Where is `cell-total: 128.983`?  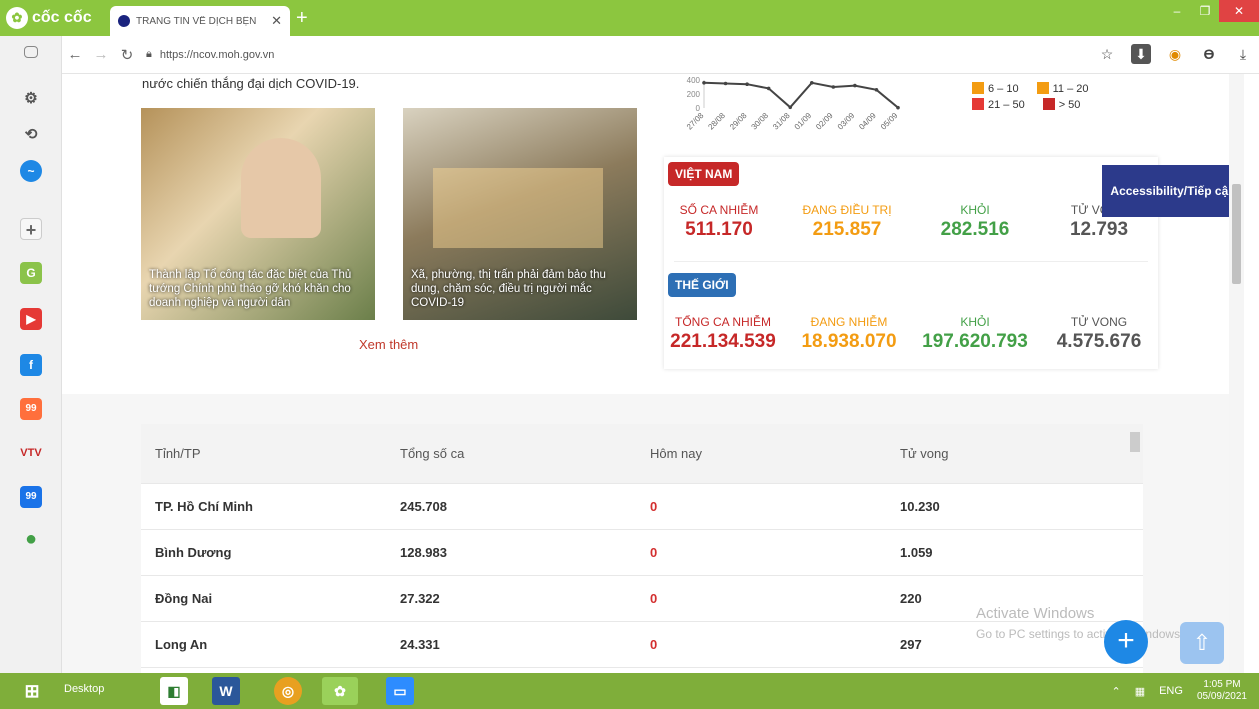 cell-total: 128.983 is located at coordinates (423, 552).